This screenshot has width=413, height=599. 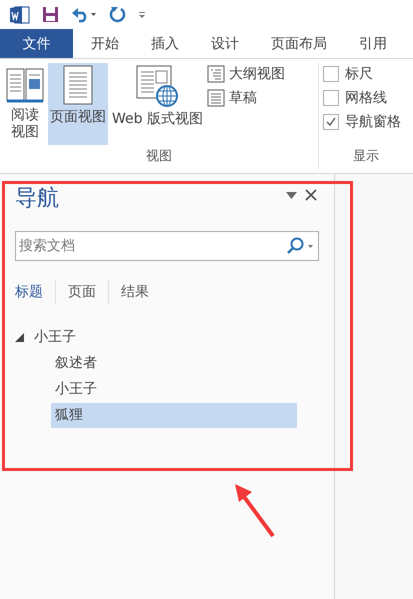 What do you see at coordinates (35, 292) in the screenshot?
I see `pane-tab: 标题` at bounding box center [35, 292].